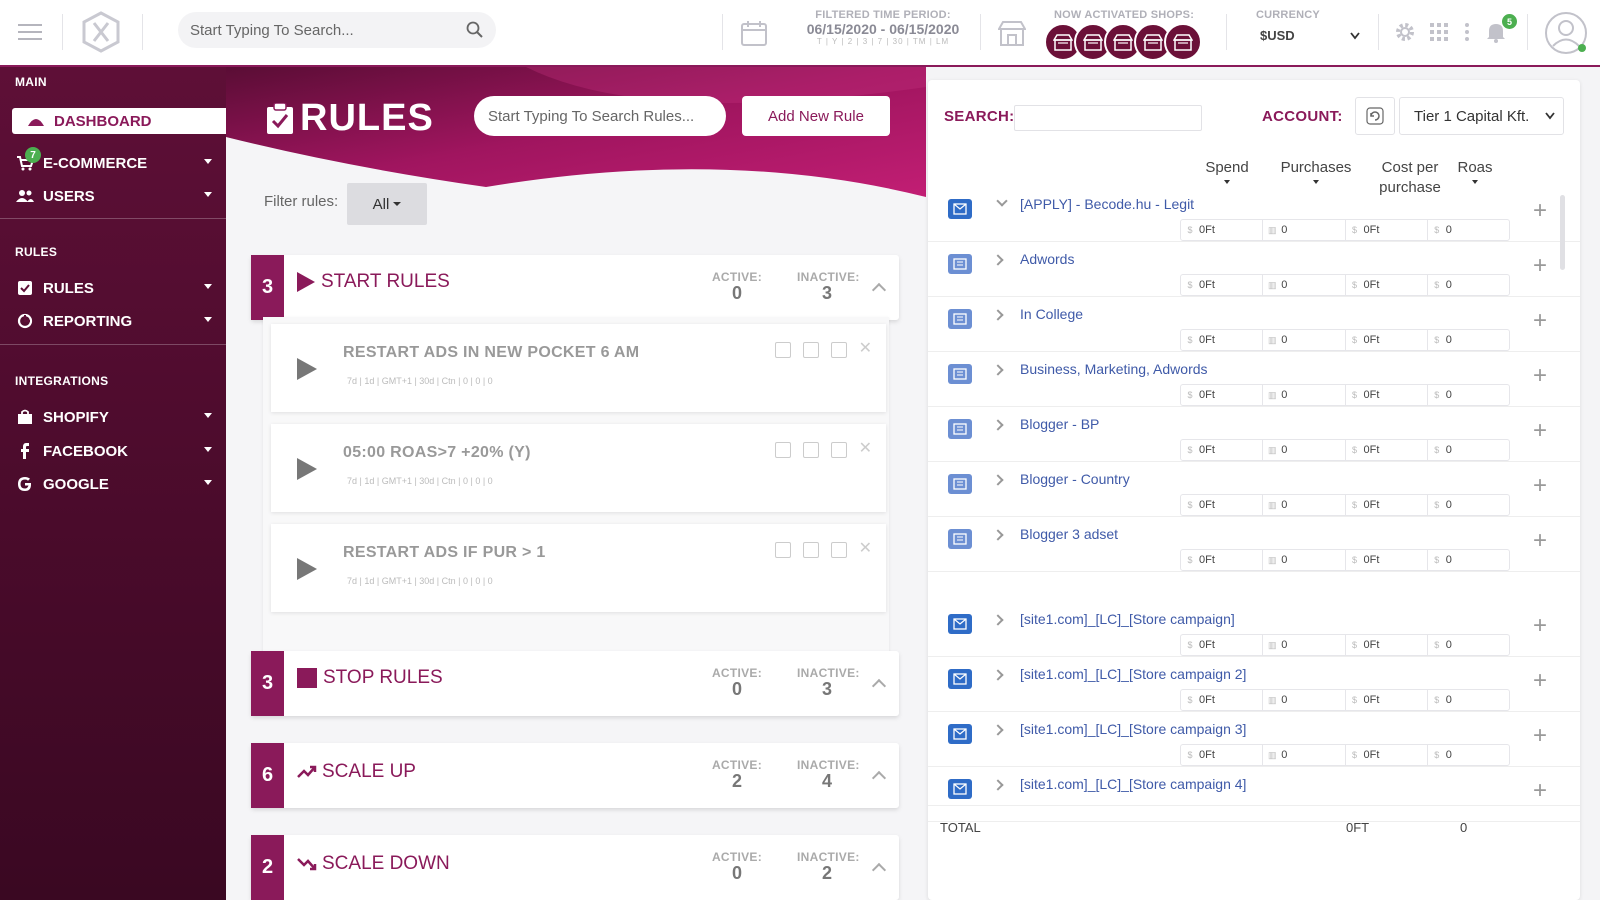 The width and height of the screenshot is (1600, 900). Describe the element at coordinates (1183, 42) in the screenshot. I see `shop-badge-icon` at that location.